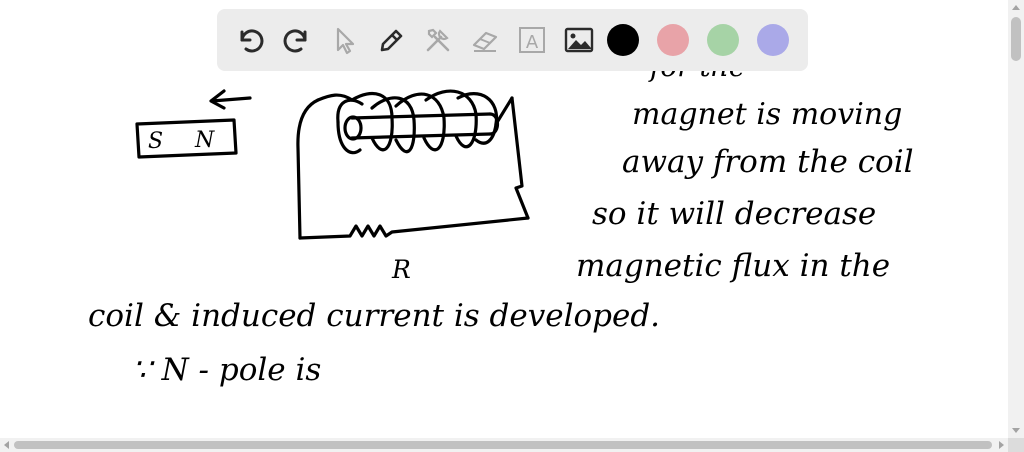 The width and height of the screenshot is (1024, 452). I want to click on note-line-7: ∵ N - pole is, so click(226, 370).